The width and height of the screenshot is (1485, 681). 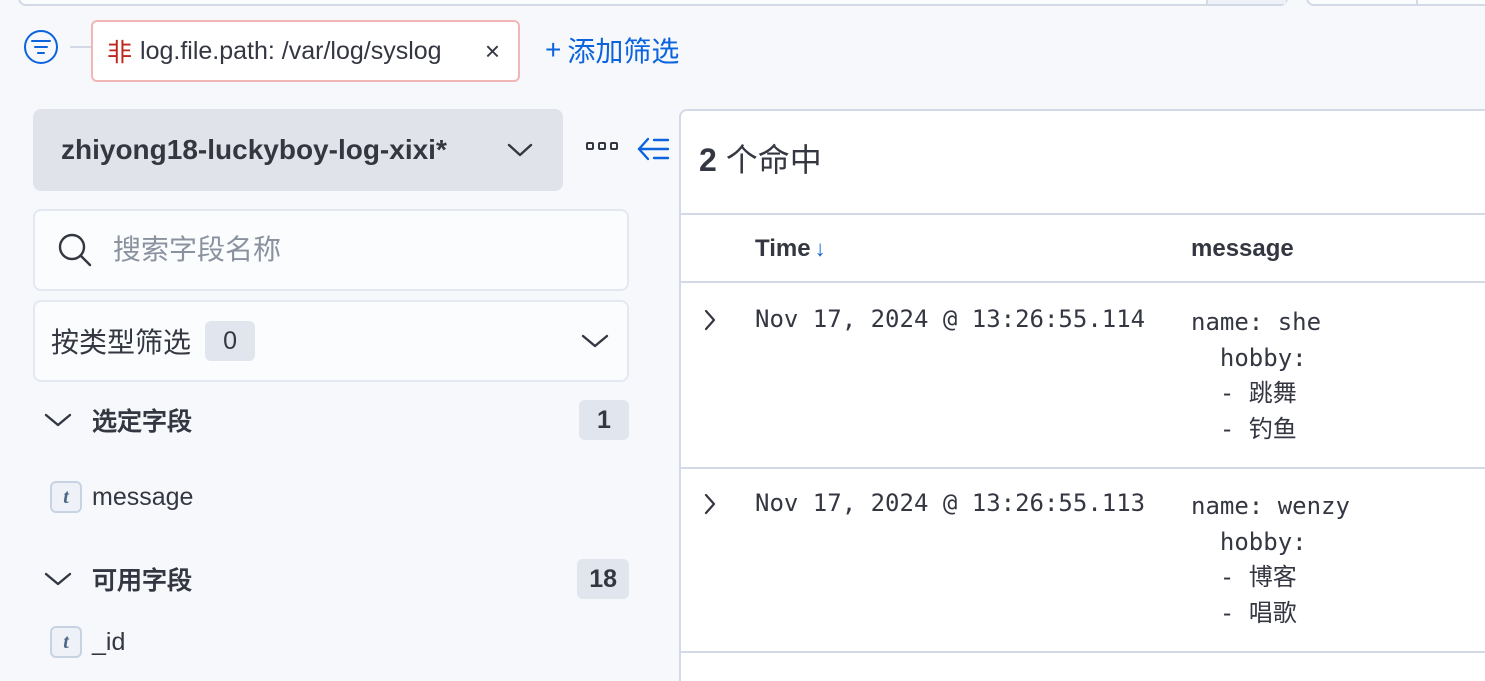 What do you see at coordinates (602, 146) in the screenshot?
I see `more-icon` at bounding box center [602, 146].